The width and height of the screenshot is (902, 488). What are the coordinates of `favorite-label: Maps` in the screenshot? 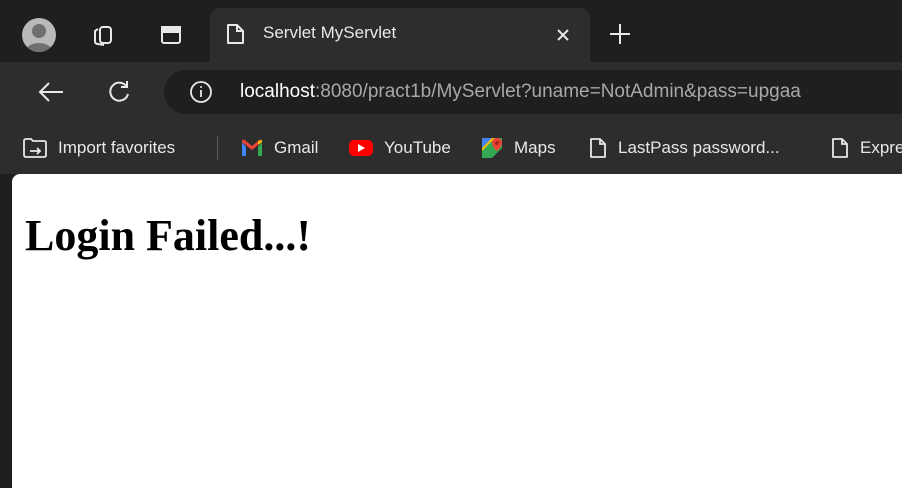 It's located at (535, 147).